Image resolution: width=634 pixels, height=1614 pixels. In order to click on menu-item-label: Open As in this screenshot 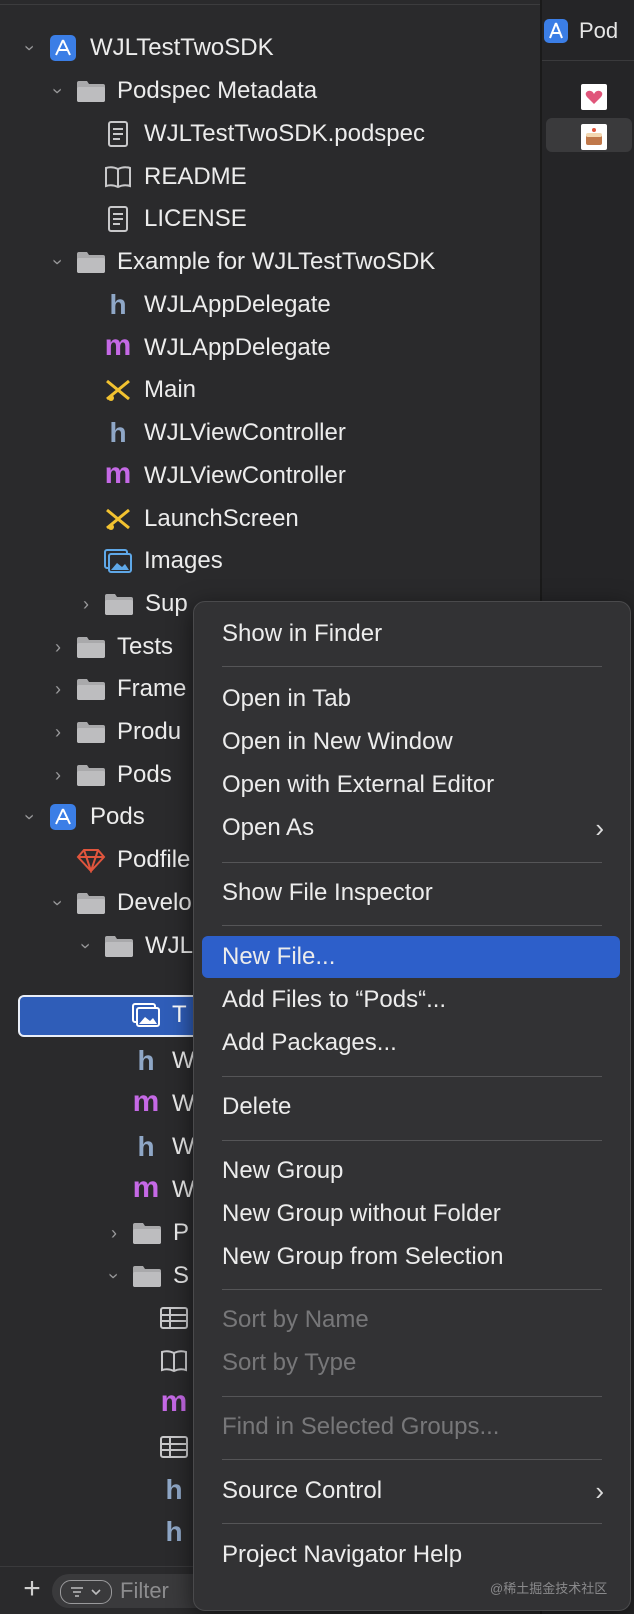, I will do `click(268, 827)`.